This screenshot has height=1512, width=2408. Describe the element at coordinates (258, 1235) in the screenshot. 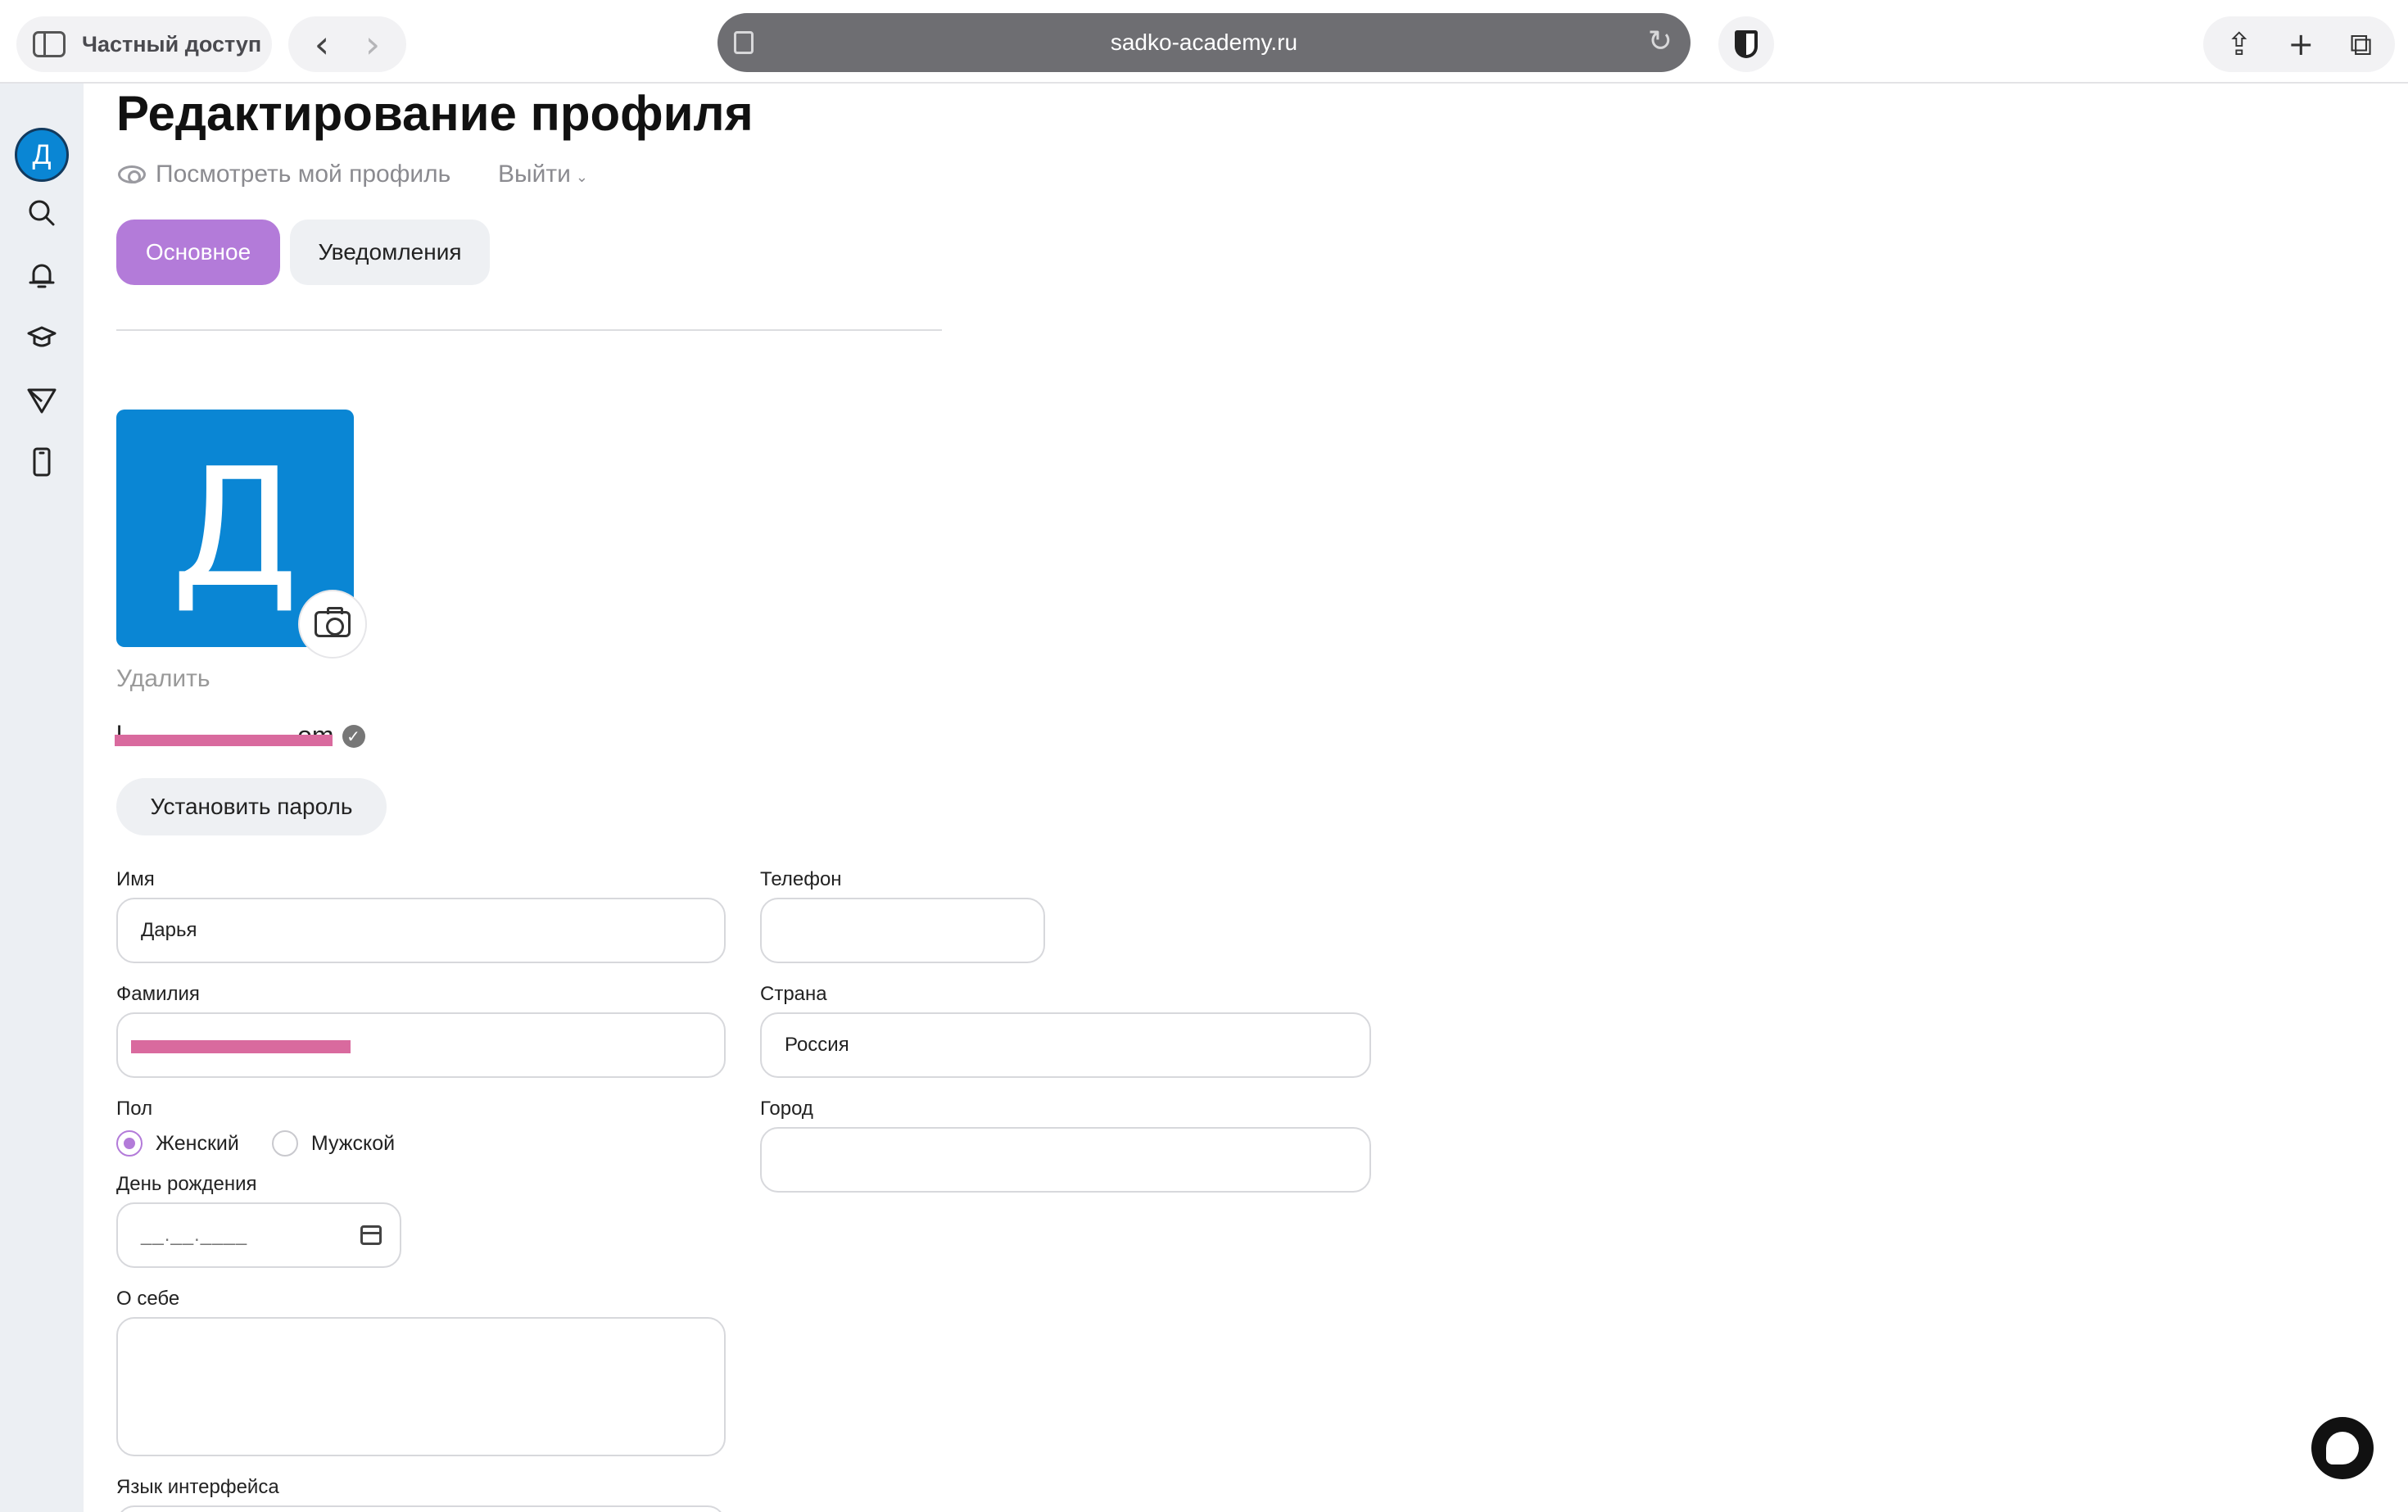

I see `birthday-input: __.__.____` at that location.